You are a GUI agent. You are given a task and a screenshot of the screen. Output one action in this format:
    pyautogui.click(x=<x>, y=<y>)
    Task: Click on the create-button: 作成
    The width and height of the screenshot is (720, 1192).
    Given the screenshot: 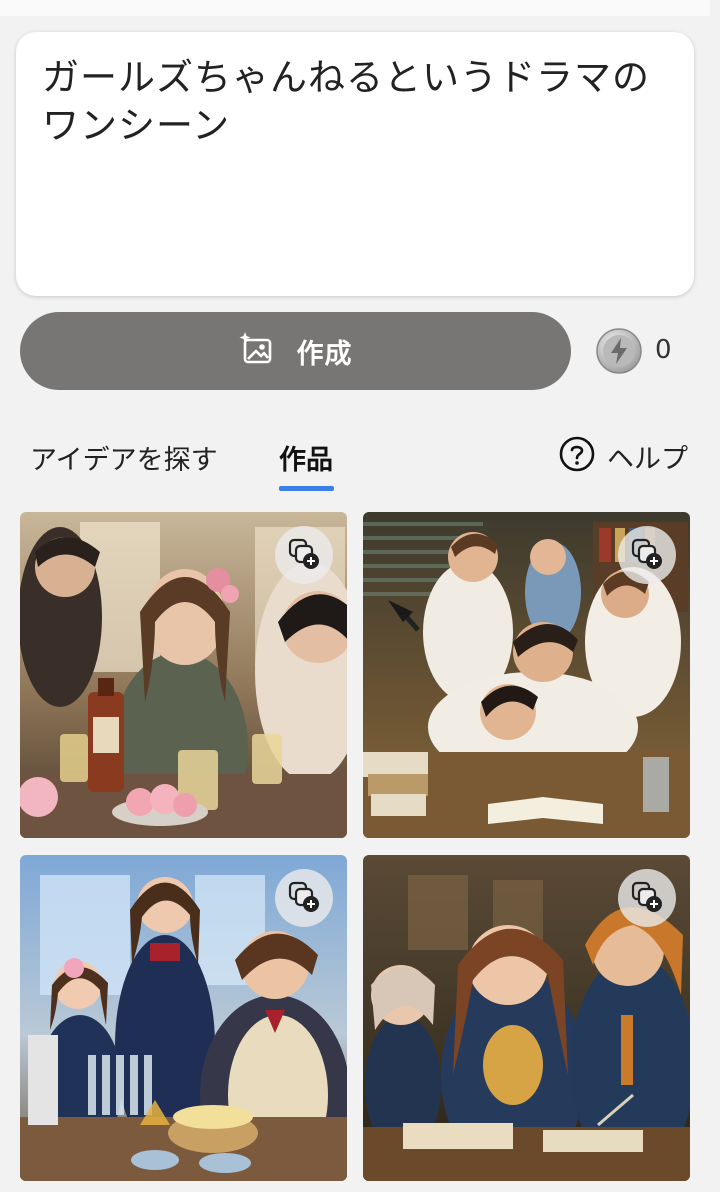 What is the action you would take?
    pyautogui.click(x=295, y=351)
    